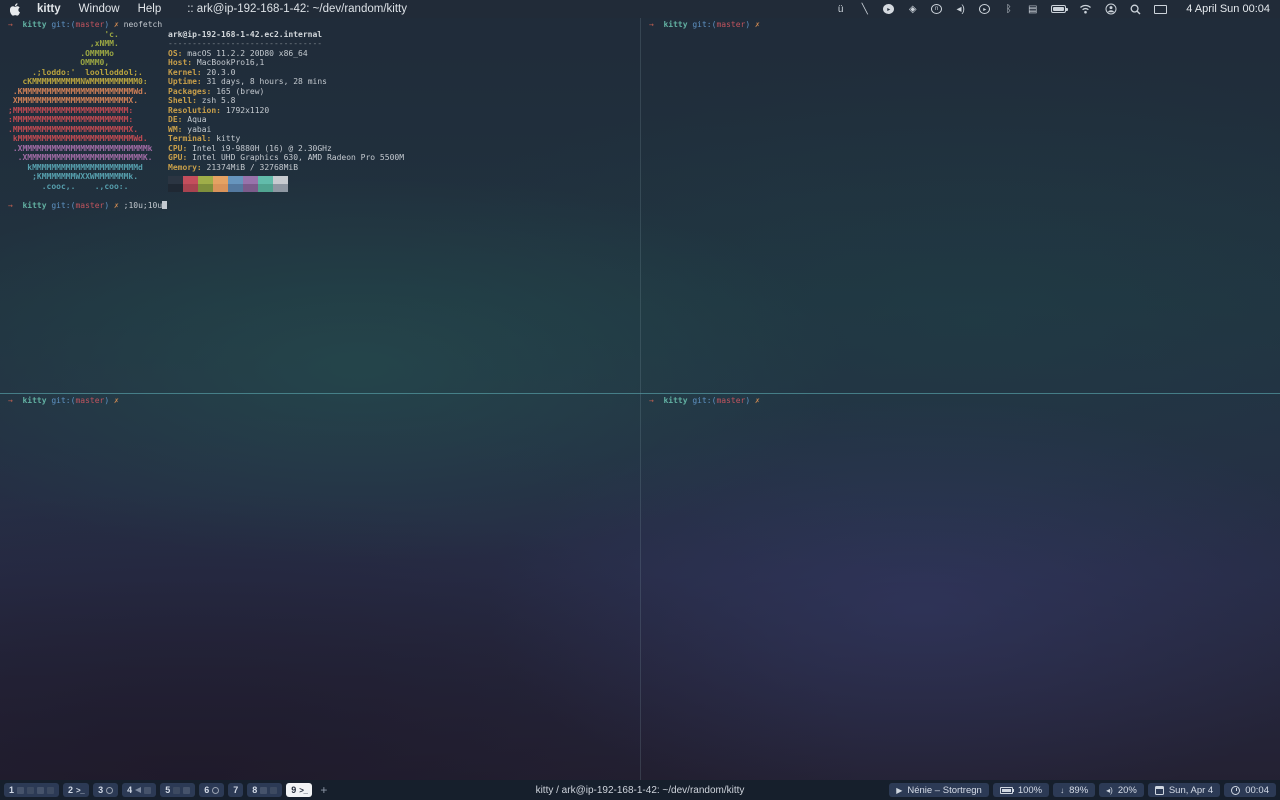 This screenshot has height=800, width=1280. What do you see at coordinates (1184, 790) in the screenshot?
I see `date-segment: Sun, Apr 4` at bounding box center [1184, 790].